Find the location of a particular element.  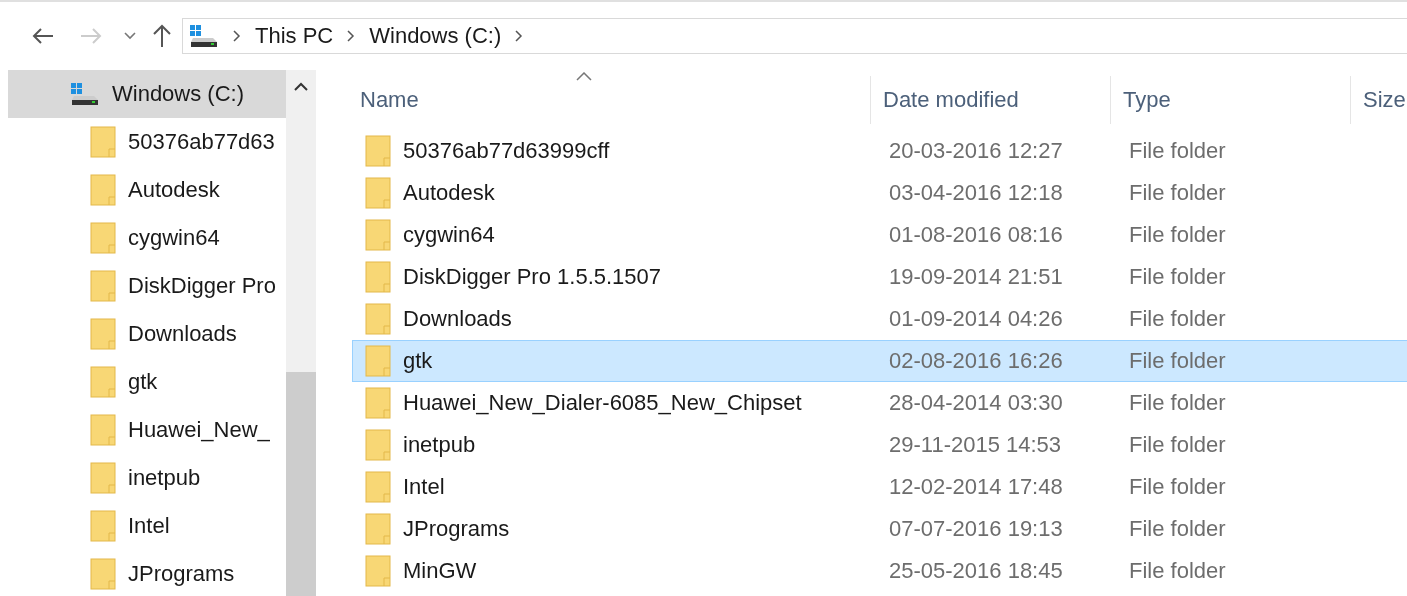

file-row: Huawei_New_Dialer-6085_New_Chipset 28-04-2014 03:30 File folder is located at coordinates (879, 403).